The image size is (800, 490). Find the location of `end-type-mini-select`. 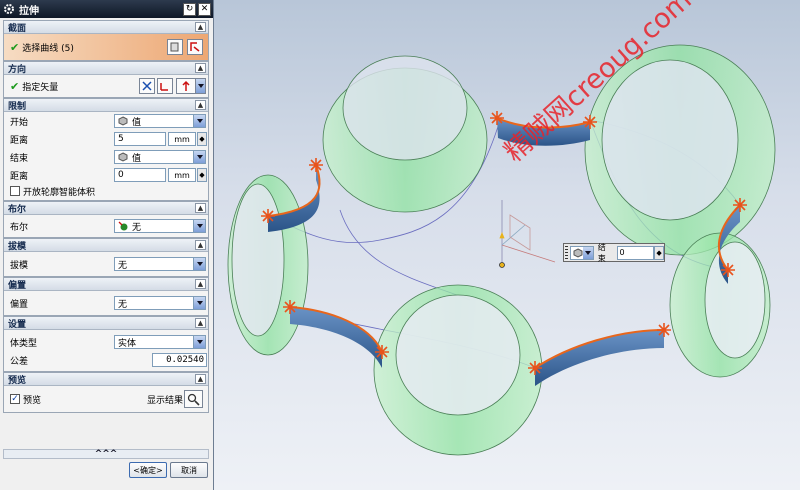

end-type-mini-select is located at coordinates (582, 252).